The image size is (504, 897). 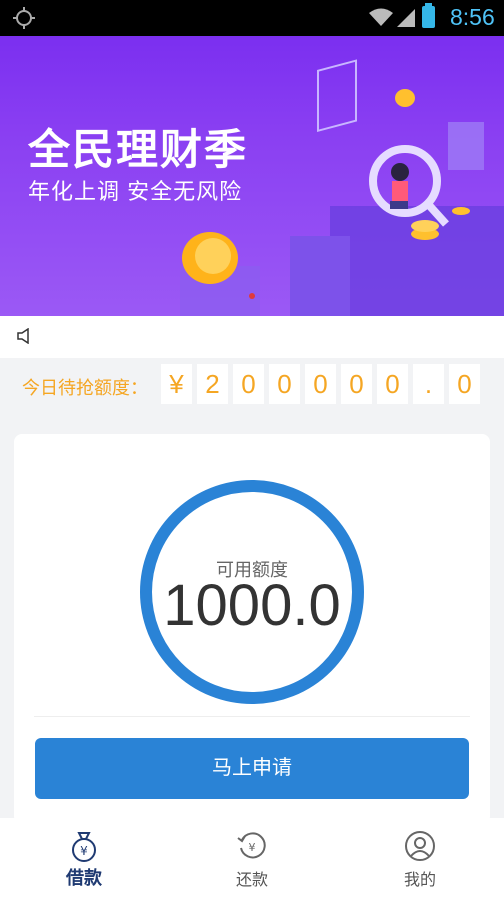 I want to click on quota-digits: ¥ 2 0 0 0 0 0 . 0, so click(x=320, y=384).